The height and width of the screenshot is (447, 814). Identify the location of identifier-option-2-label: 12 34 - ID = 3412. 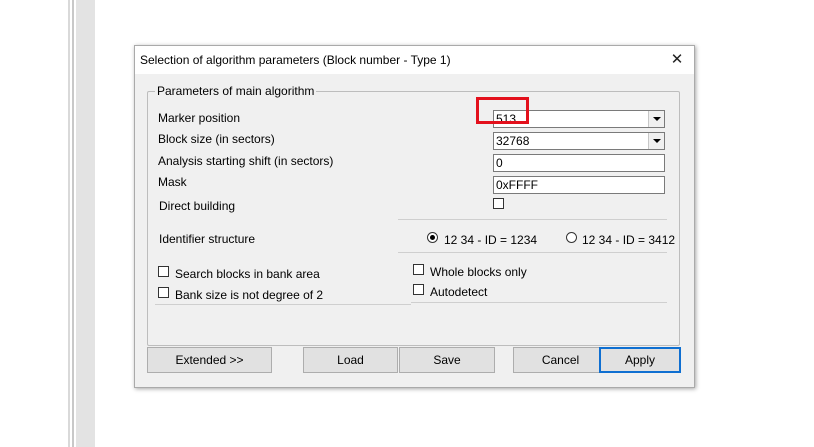
(629, 240).